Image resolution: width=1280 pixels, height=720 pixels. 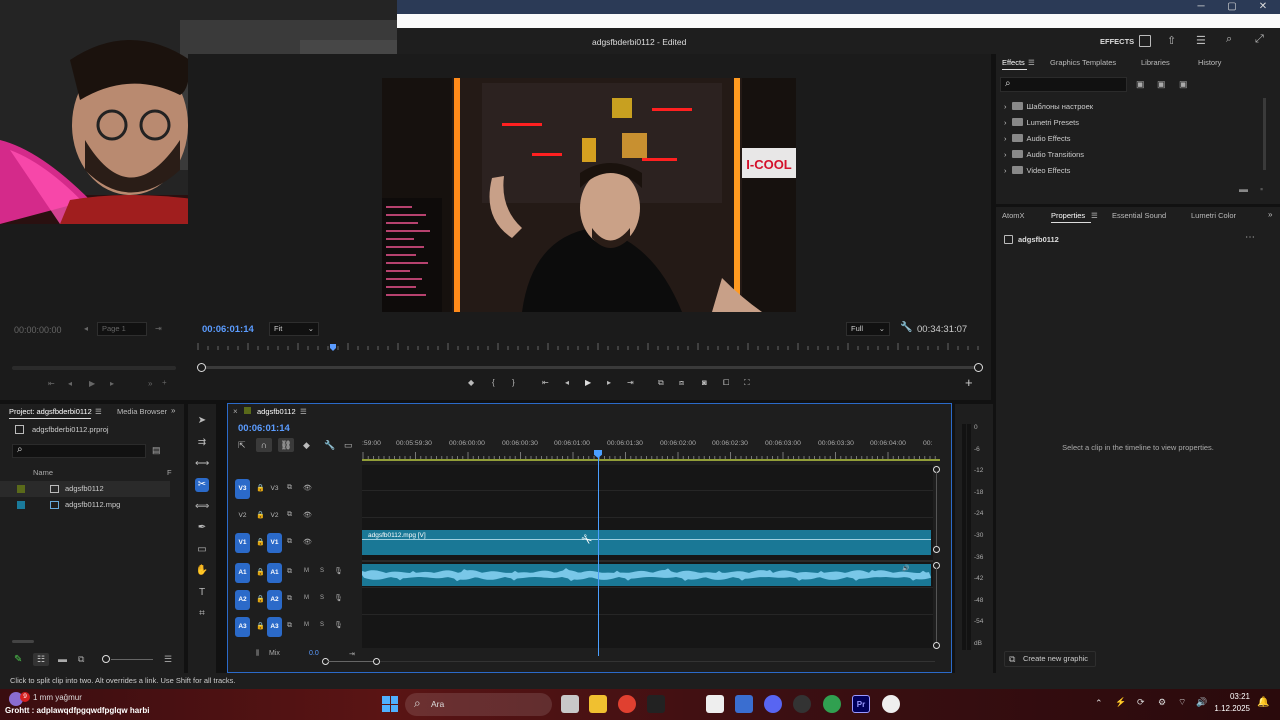 I want to click on network-icon: ⚡, so click(x=1120, y=702).